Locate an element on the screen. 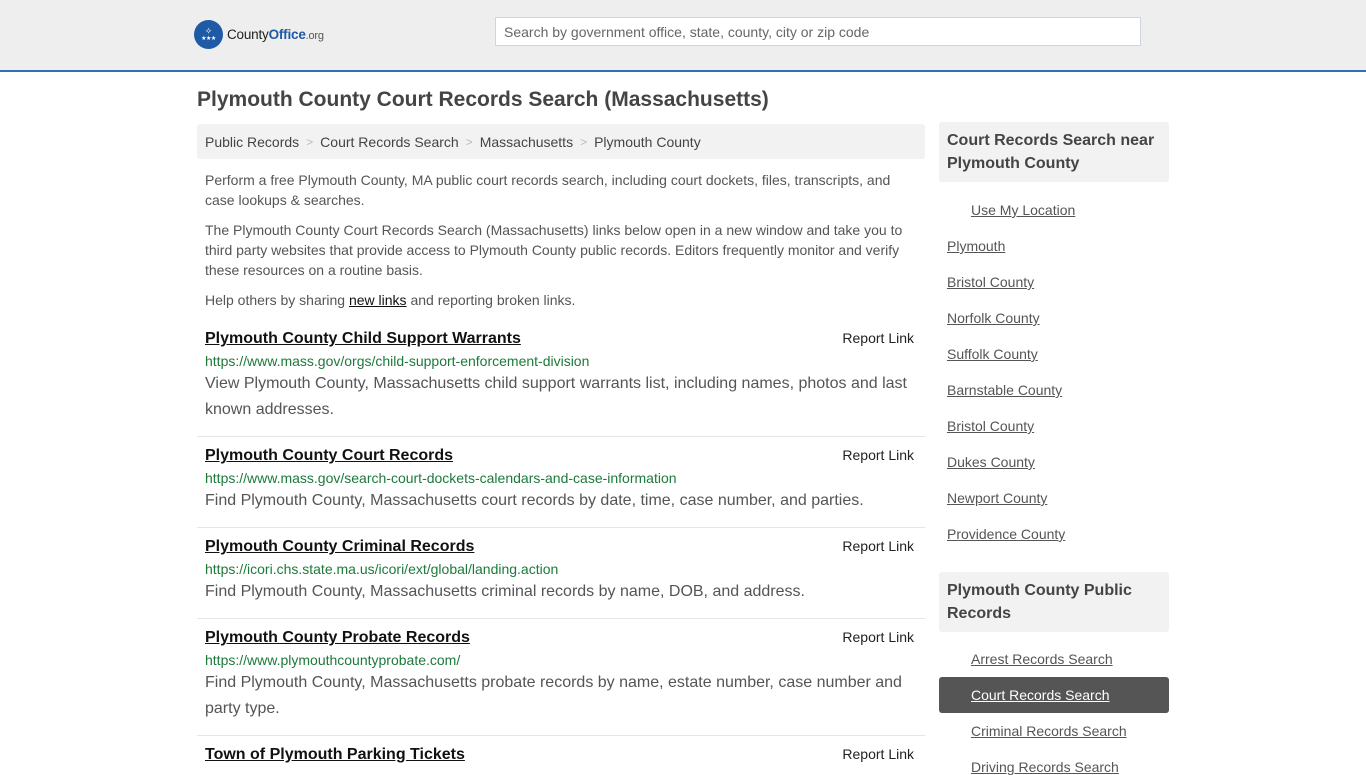 This screenshot has width=1366, height=775. public-records-heading: Plymouth County Public Records is located at coordinates (1054, 602).